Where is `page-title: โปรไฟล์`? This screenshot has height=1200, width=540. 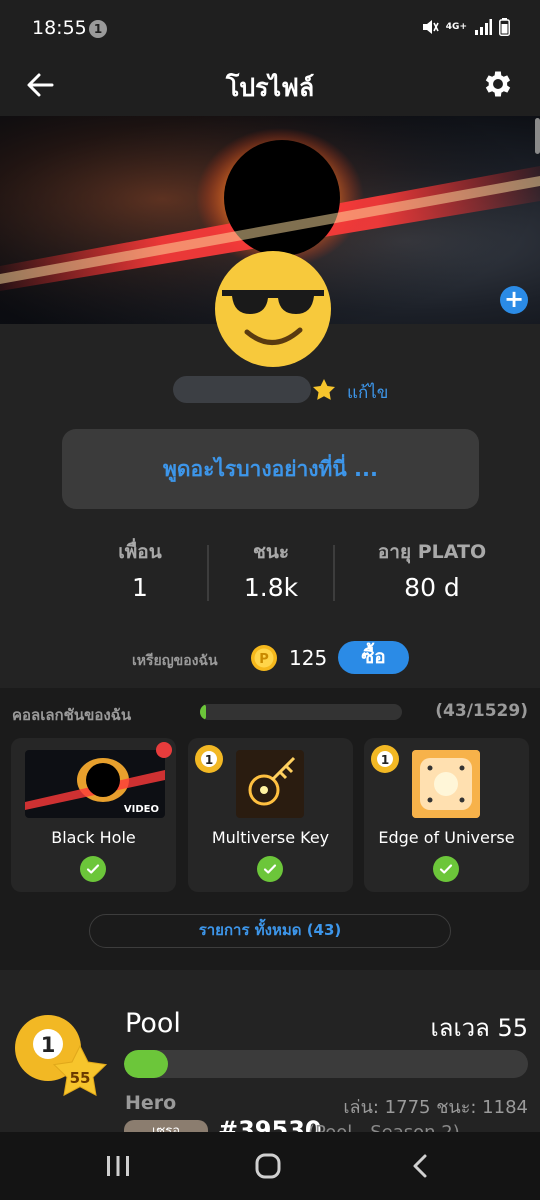
page-title: โปรไฟล์ is located at coordinates (270, 87).